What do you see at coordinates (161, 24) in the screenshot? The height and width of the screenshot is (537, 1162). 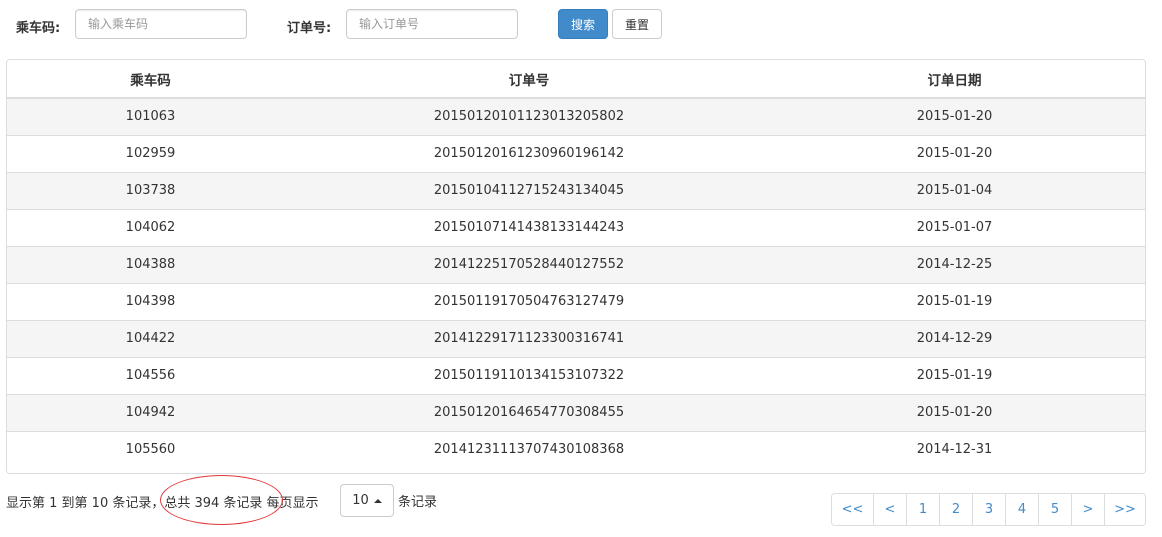 I see `car-code-input` at bounding box center [161, 24].